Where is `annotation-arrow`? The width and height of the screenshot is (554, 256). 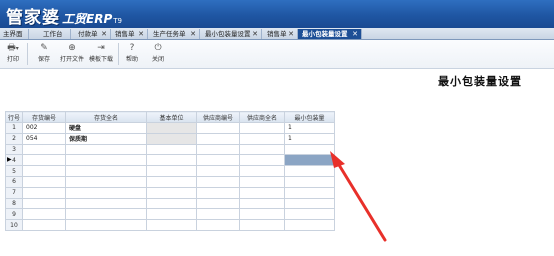 annotation-arrow is located at coordinates (358, 196).